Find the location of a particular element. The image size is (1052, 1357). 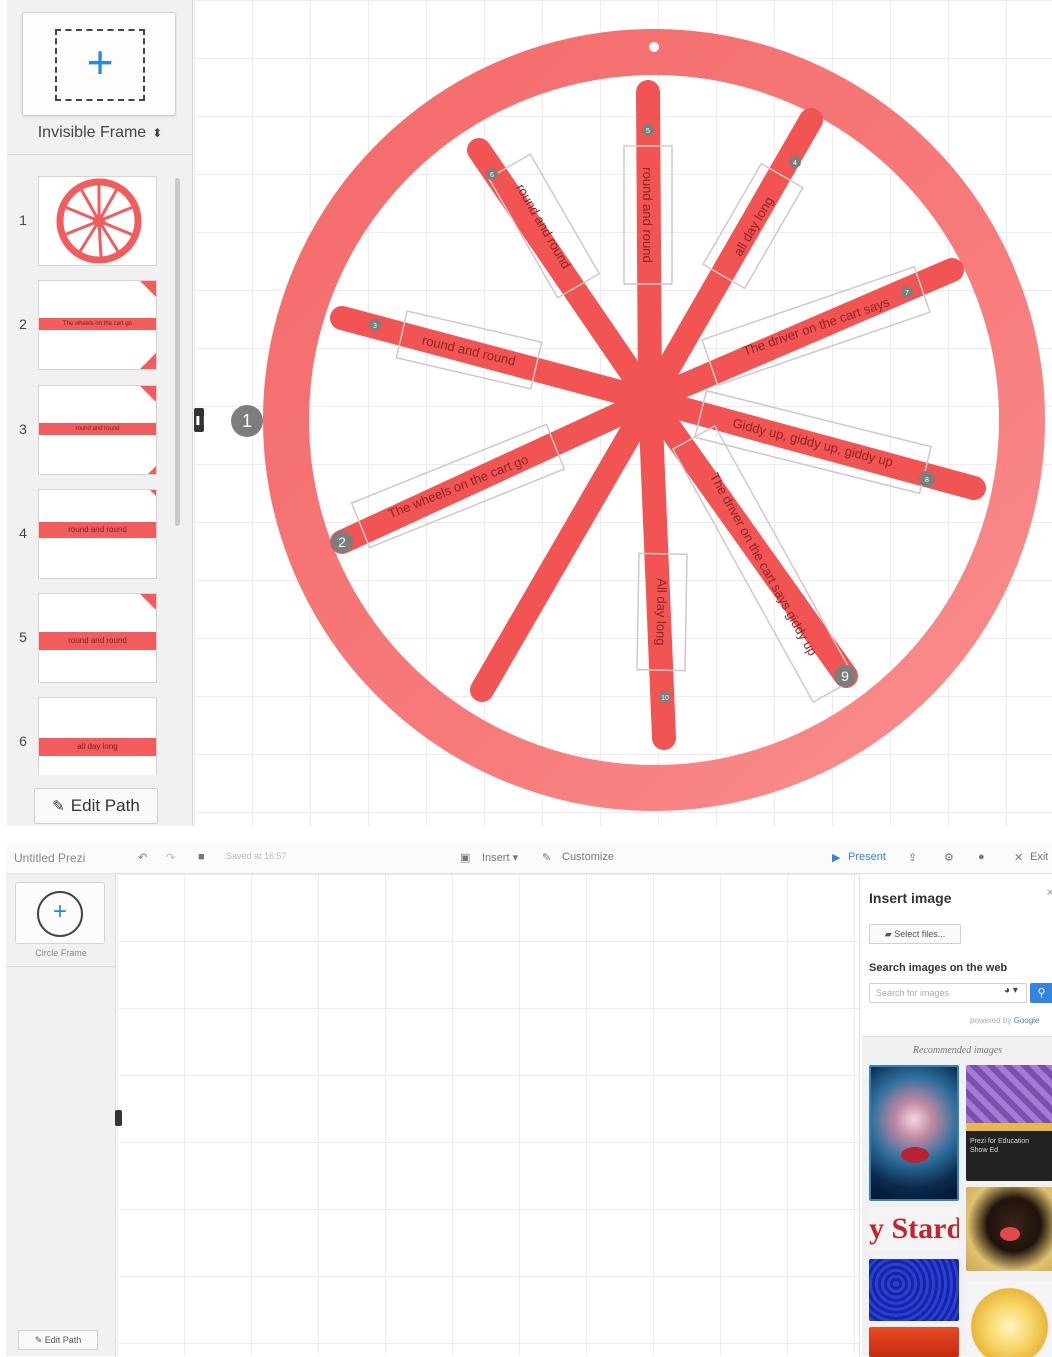

undo-icon: ↶ is located at coordinates (142, 857).